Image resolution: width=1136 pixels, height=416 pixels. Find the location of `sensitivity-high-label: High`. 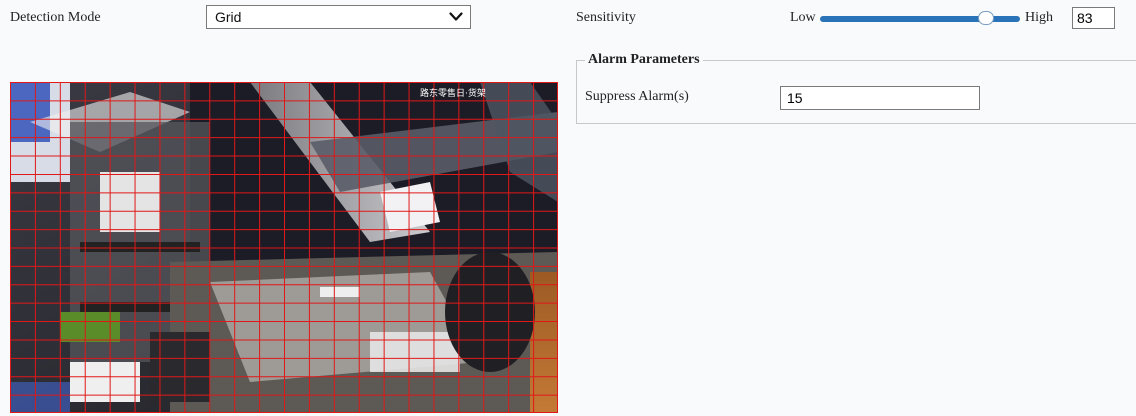

sensitivity-high-label: High is located at coordinates (1039, 17).